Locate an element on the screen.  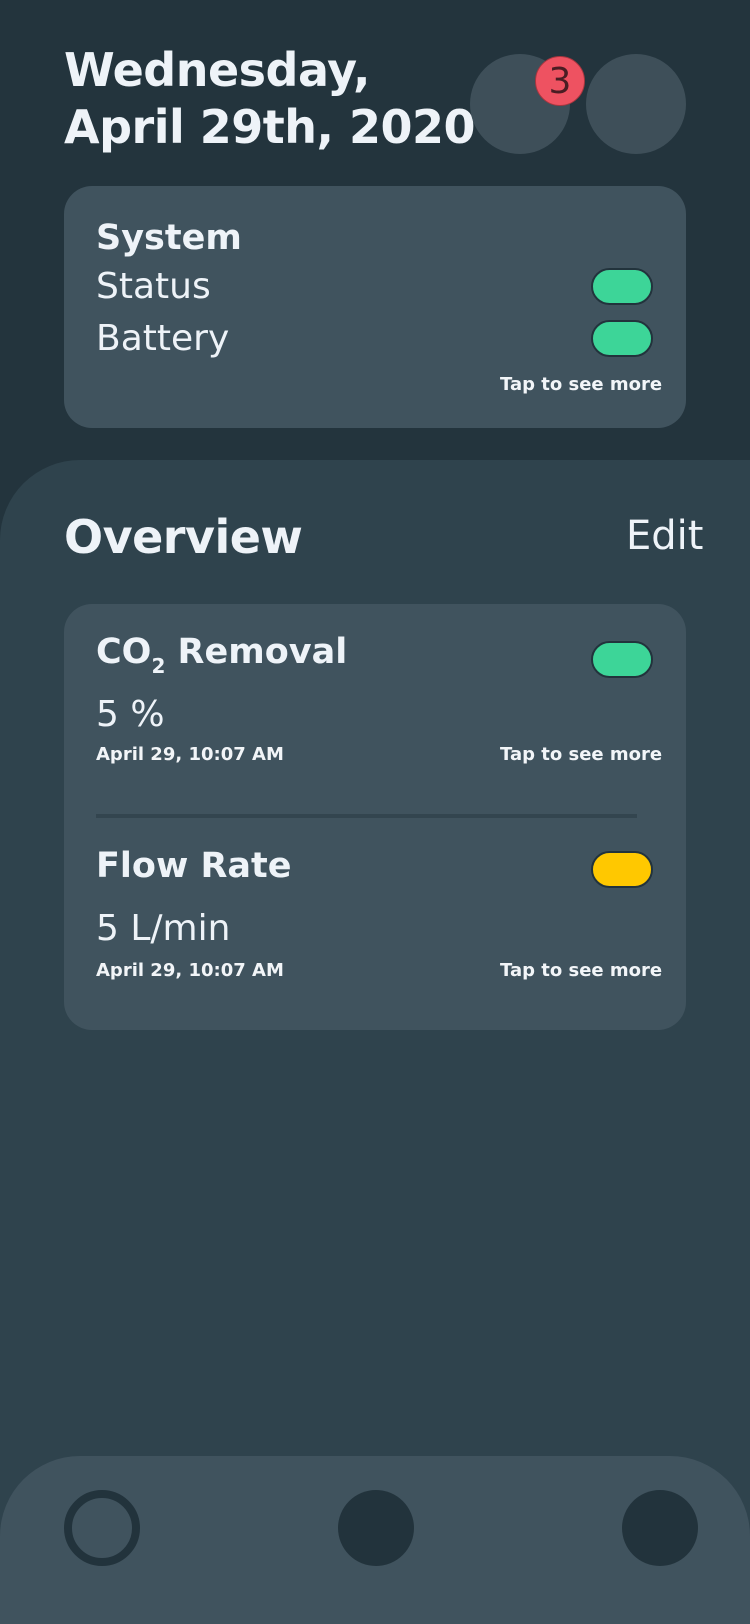
date-line-2: April 29th, 2020 is located at coordinates (270, 127).